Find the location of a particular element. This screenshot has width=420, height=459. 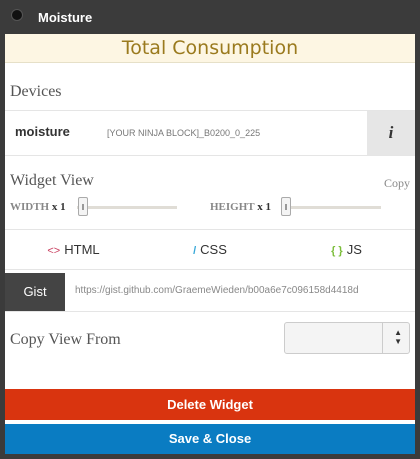

widget-header-title: Total Consumption is located at coordinates (210, 48).